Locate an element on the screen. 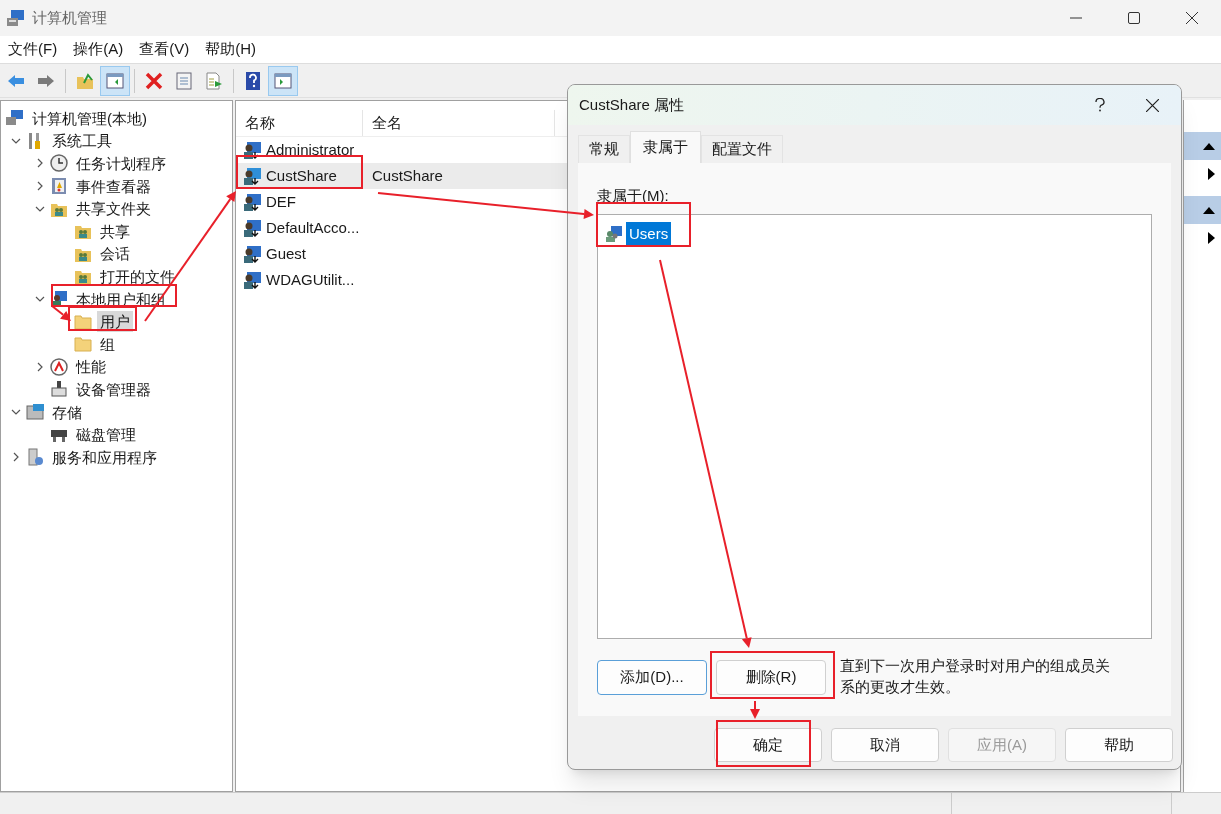 Image resolution: width=1221 pixels, height=814 pixels. user-name: Administrator is located at coordinates (310, 149).